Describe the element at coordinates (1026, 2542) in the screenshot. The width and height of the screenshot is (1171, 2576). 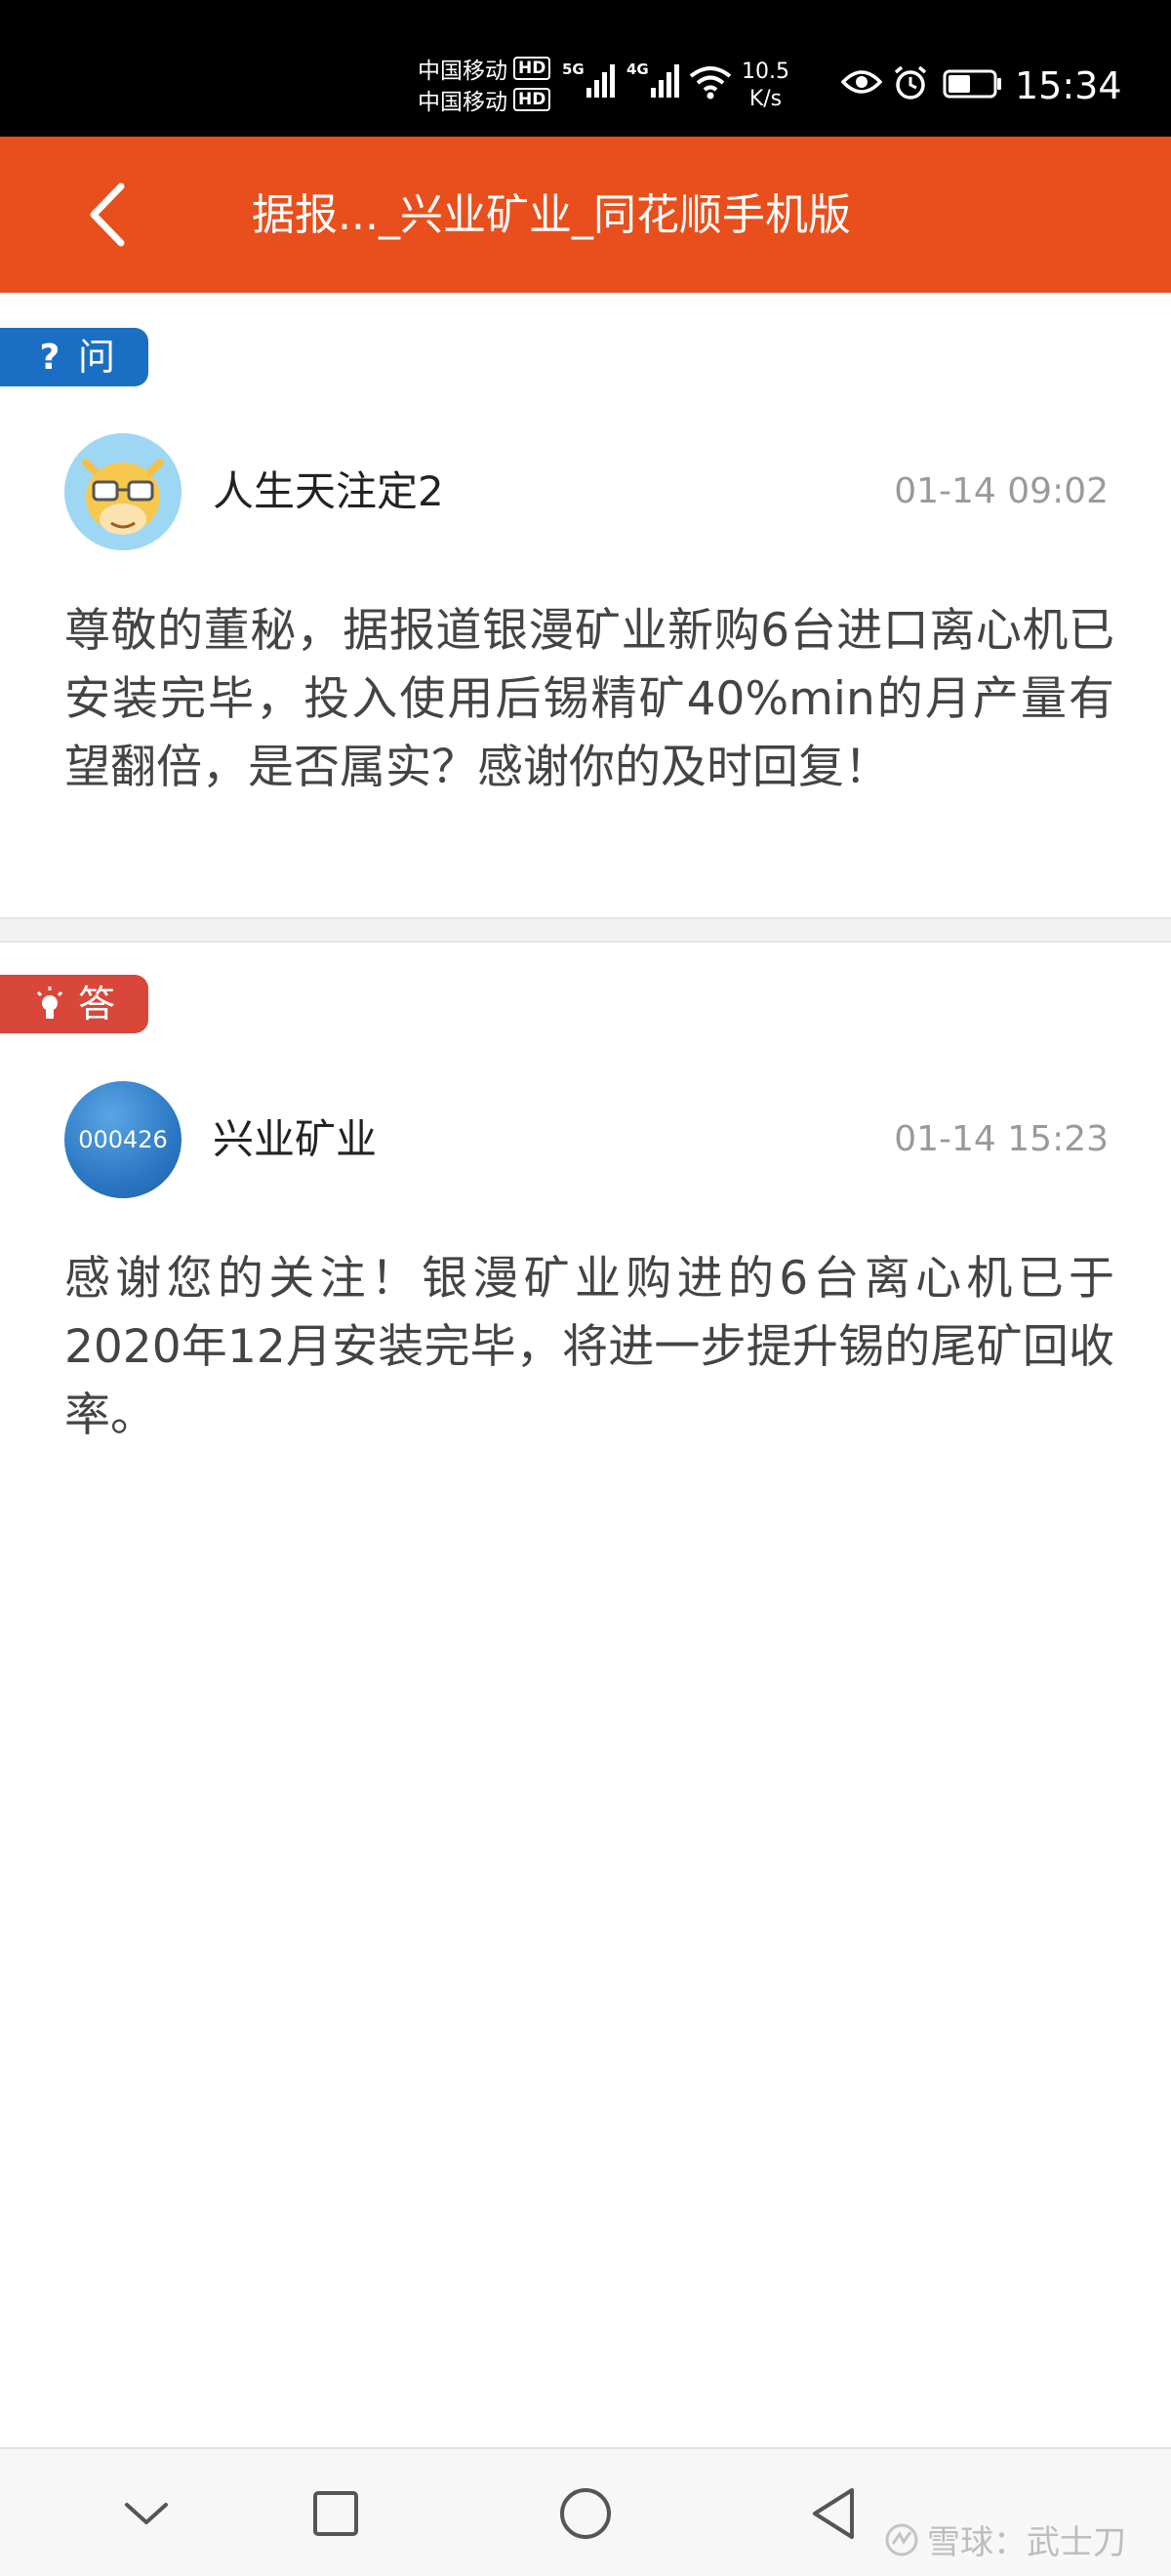
I see `watermark-text: 雪球：武士刀` at that location.